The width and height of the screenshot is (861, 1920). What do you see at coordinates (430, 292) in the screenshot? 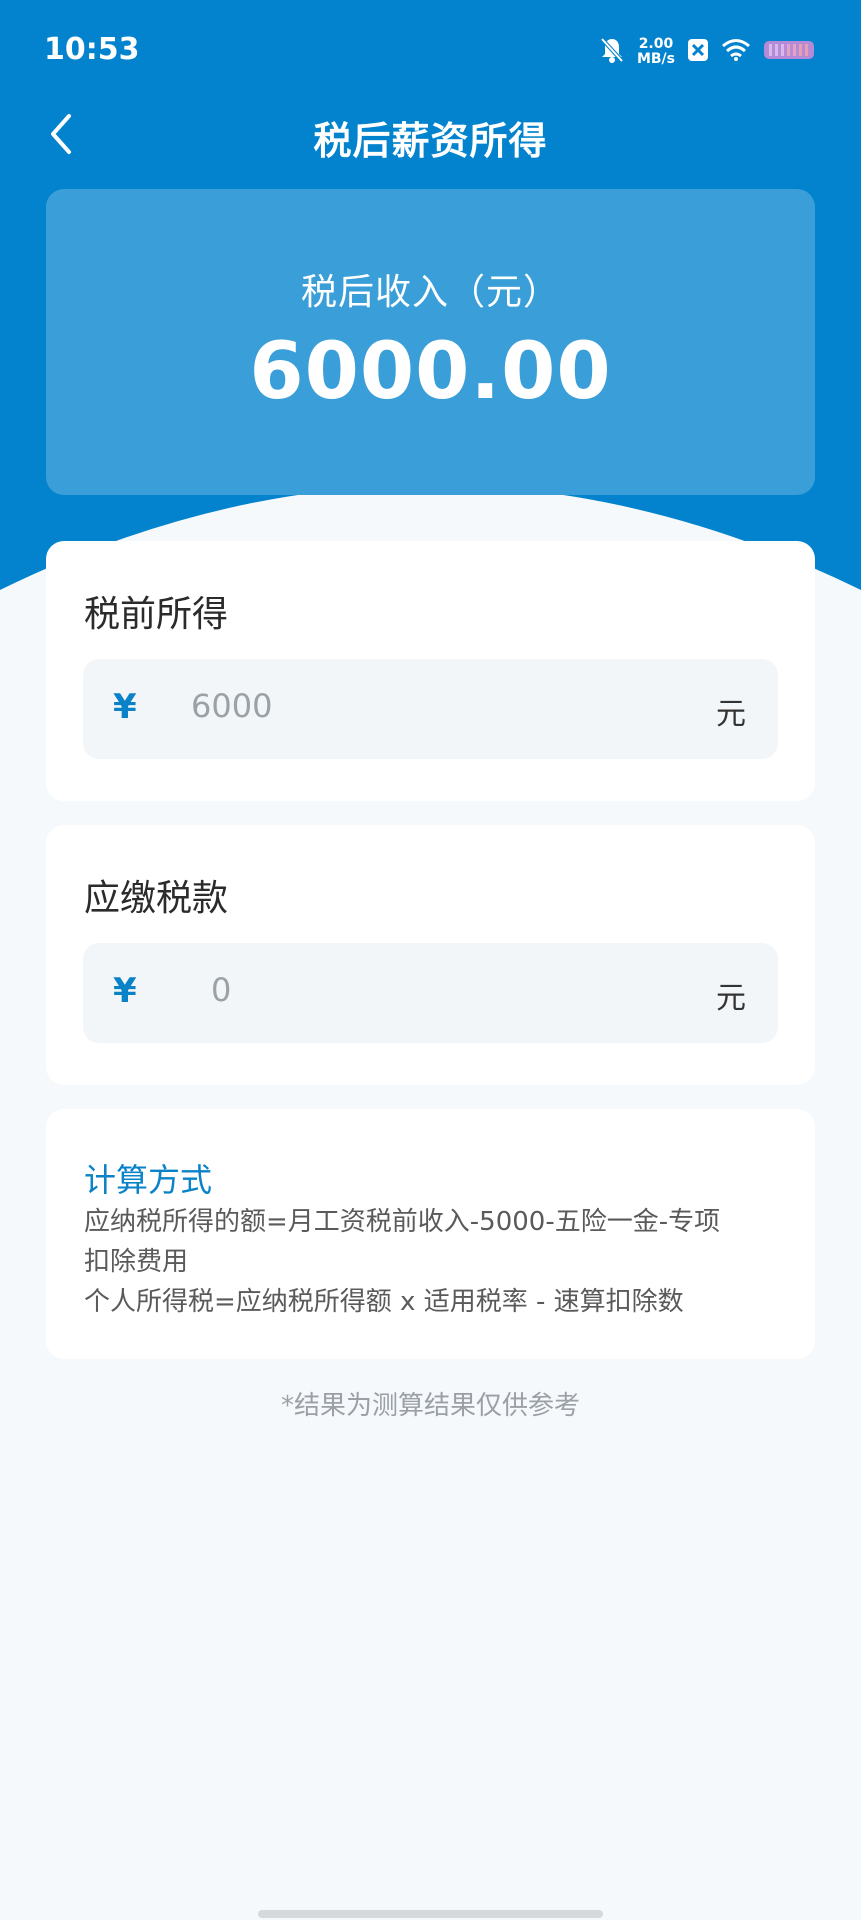
I see `after-tax-income-label: 税后收入（元）` at bounding box center [430, 292].